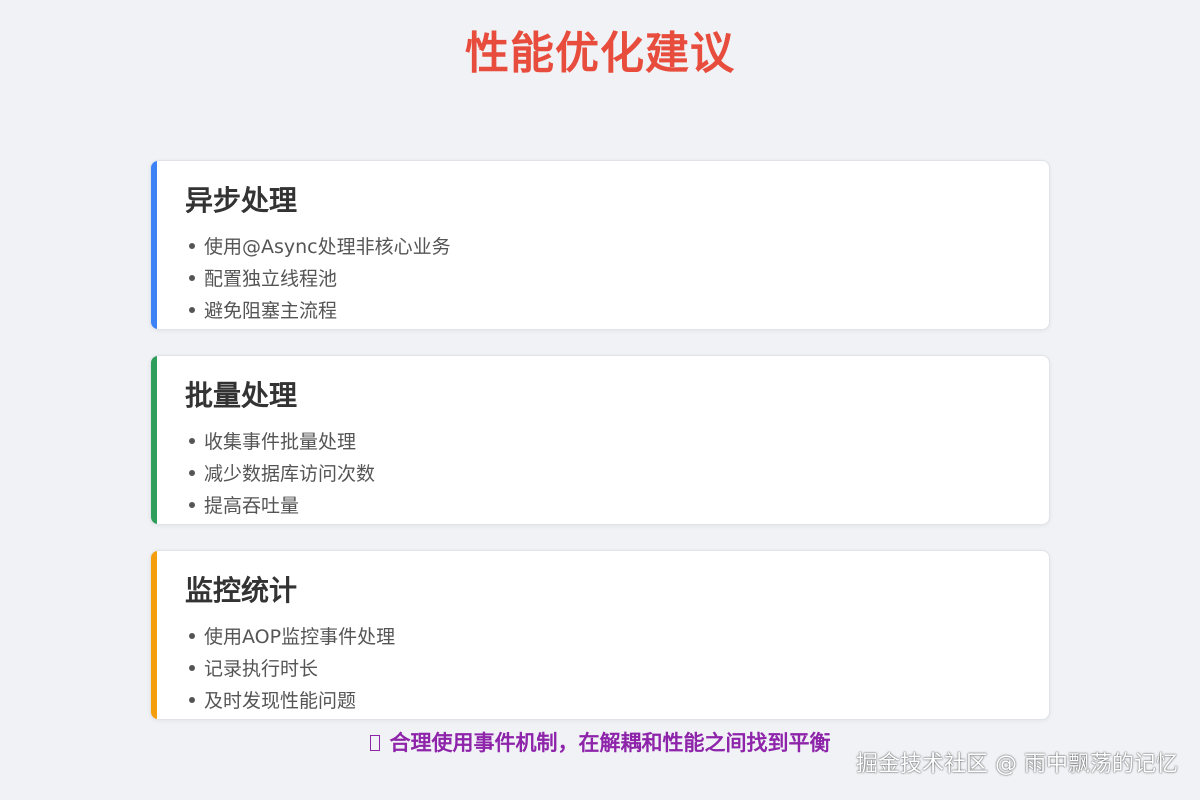 The width and height of the screenshot is (1200, 800). Describe the element at coordinates (327, 247) in the screenshot. I see `list-item-text: 使用@Async处理非核心业务` at that location.